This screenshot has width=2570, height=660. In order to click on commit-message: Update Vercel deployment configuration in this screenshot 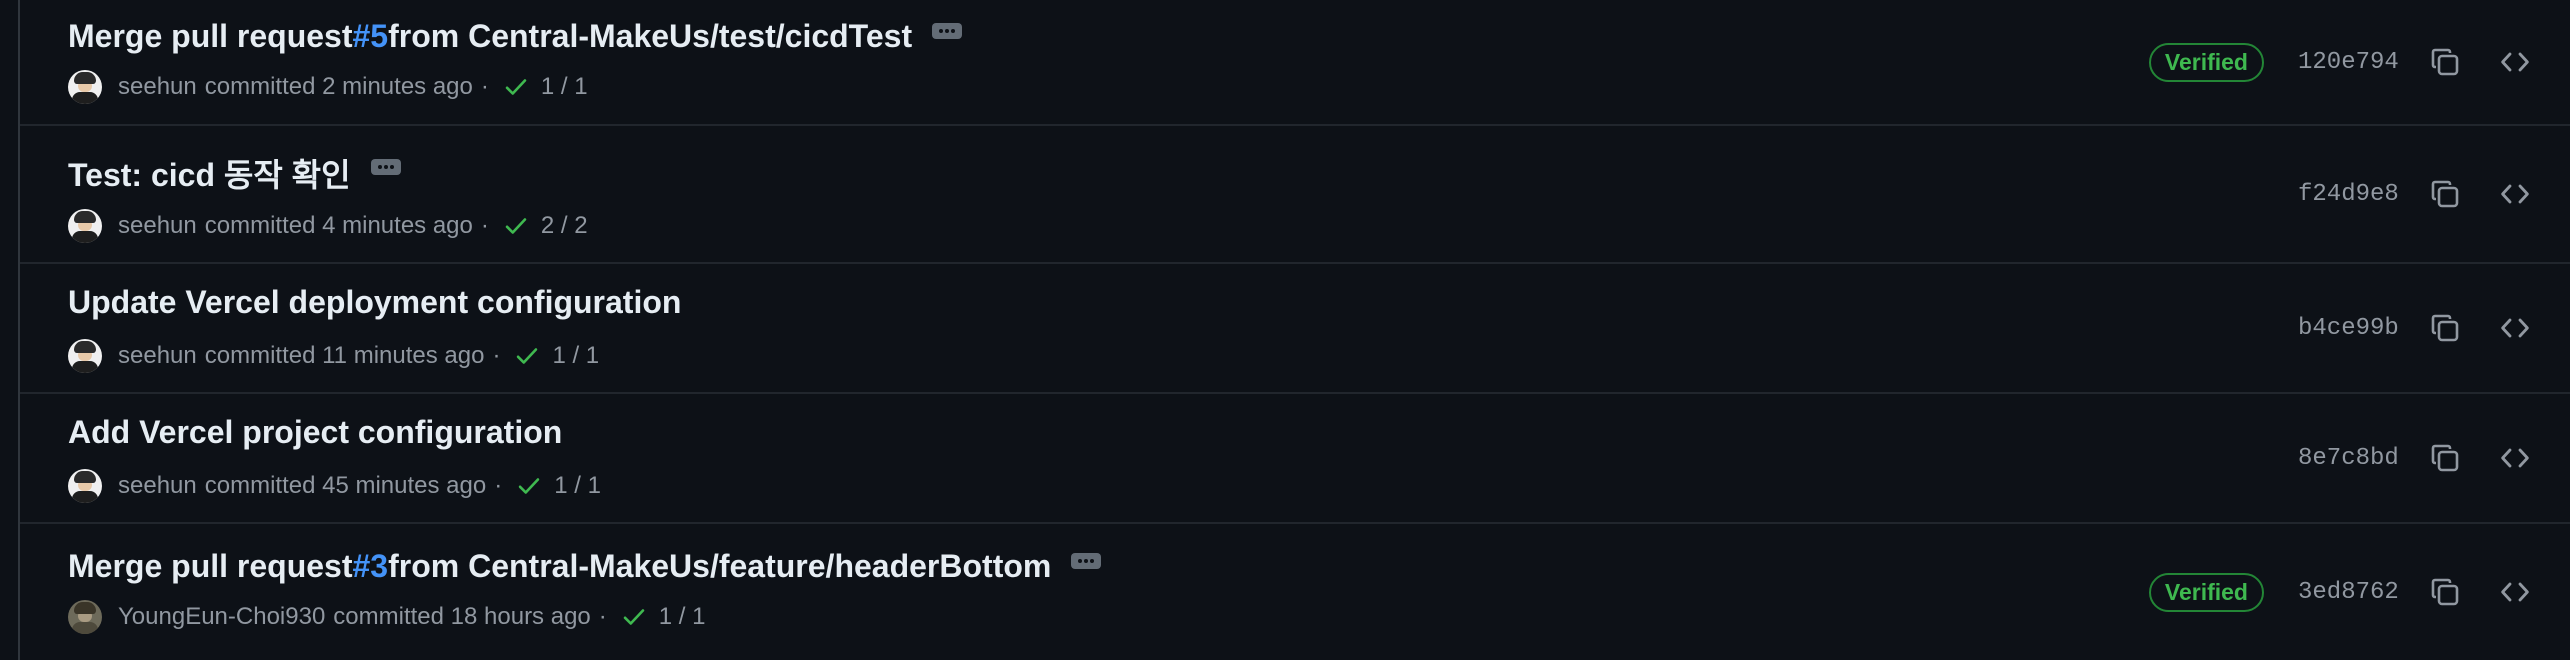, I will do `click(374, 302)`.